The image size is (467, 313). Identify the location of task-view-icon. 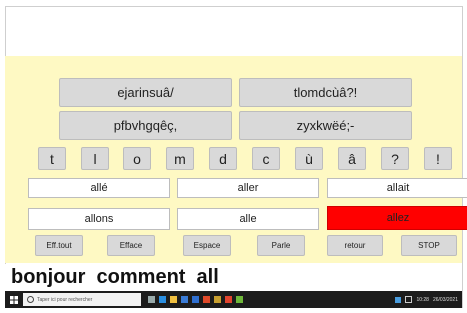
(151, 299).